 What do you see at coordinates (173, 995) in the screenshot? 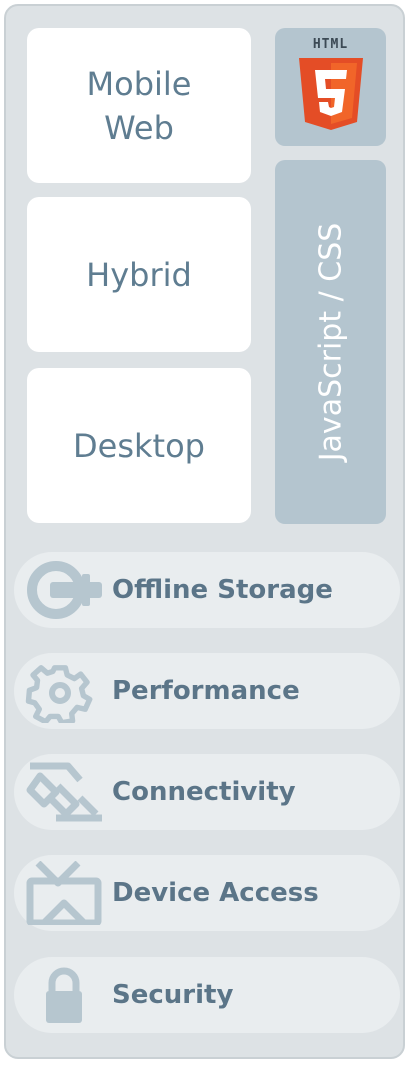
I see `feature-label: Security` at bounding box center [173, 995].